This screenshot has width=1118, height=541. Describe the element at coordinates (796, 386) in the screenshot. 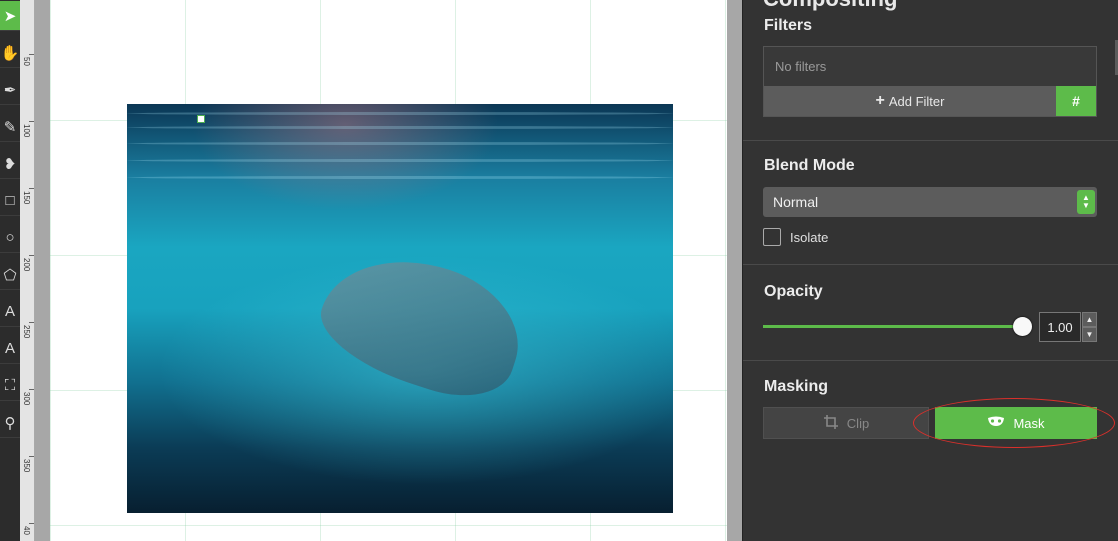

I see `masking-heading: Masking` at that location.